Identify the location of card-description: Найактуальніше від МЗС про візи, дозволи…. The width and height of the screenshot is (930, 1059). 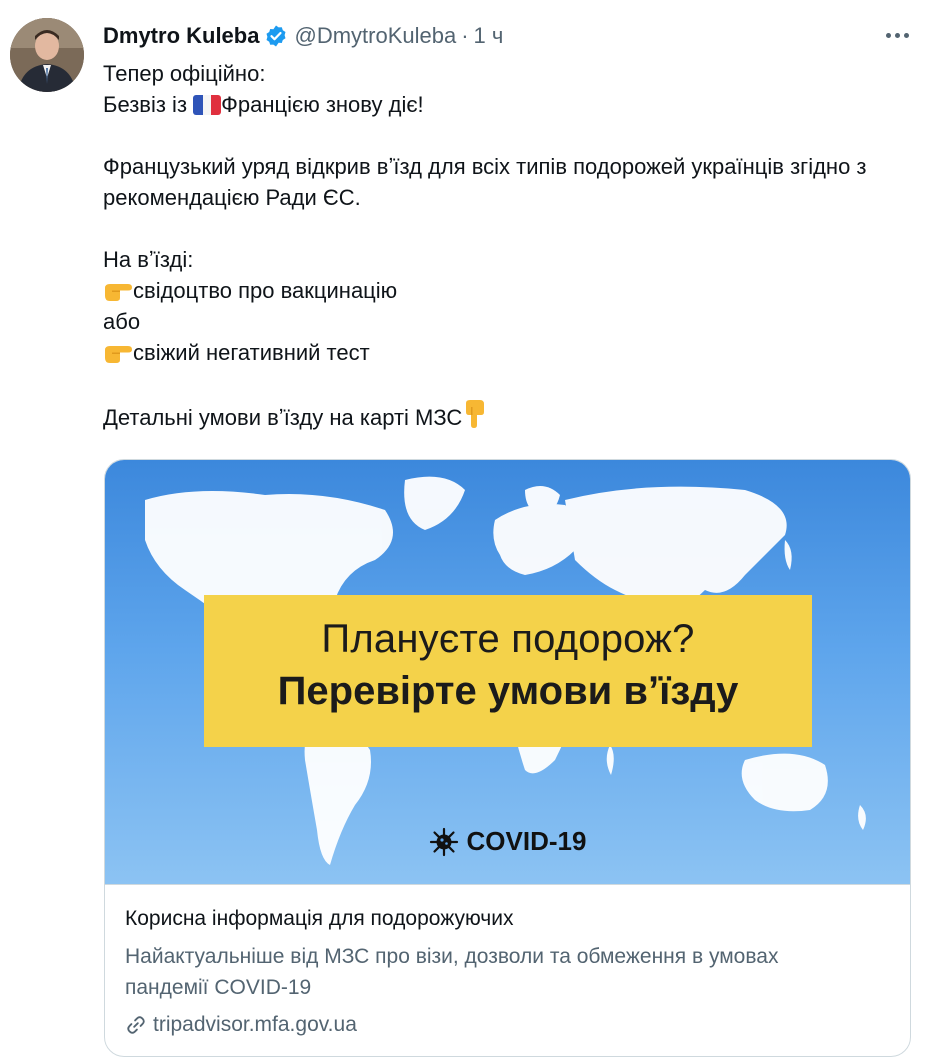
(452, 972).